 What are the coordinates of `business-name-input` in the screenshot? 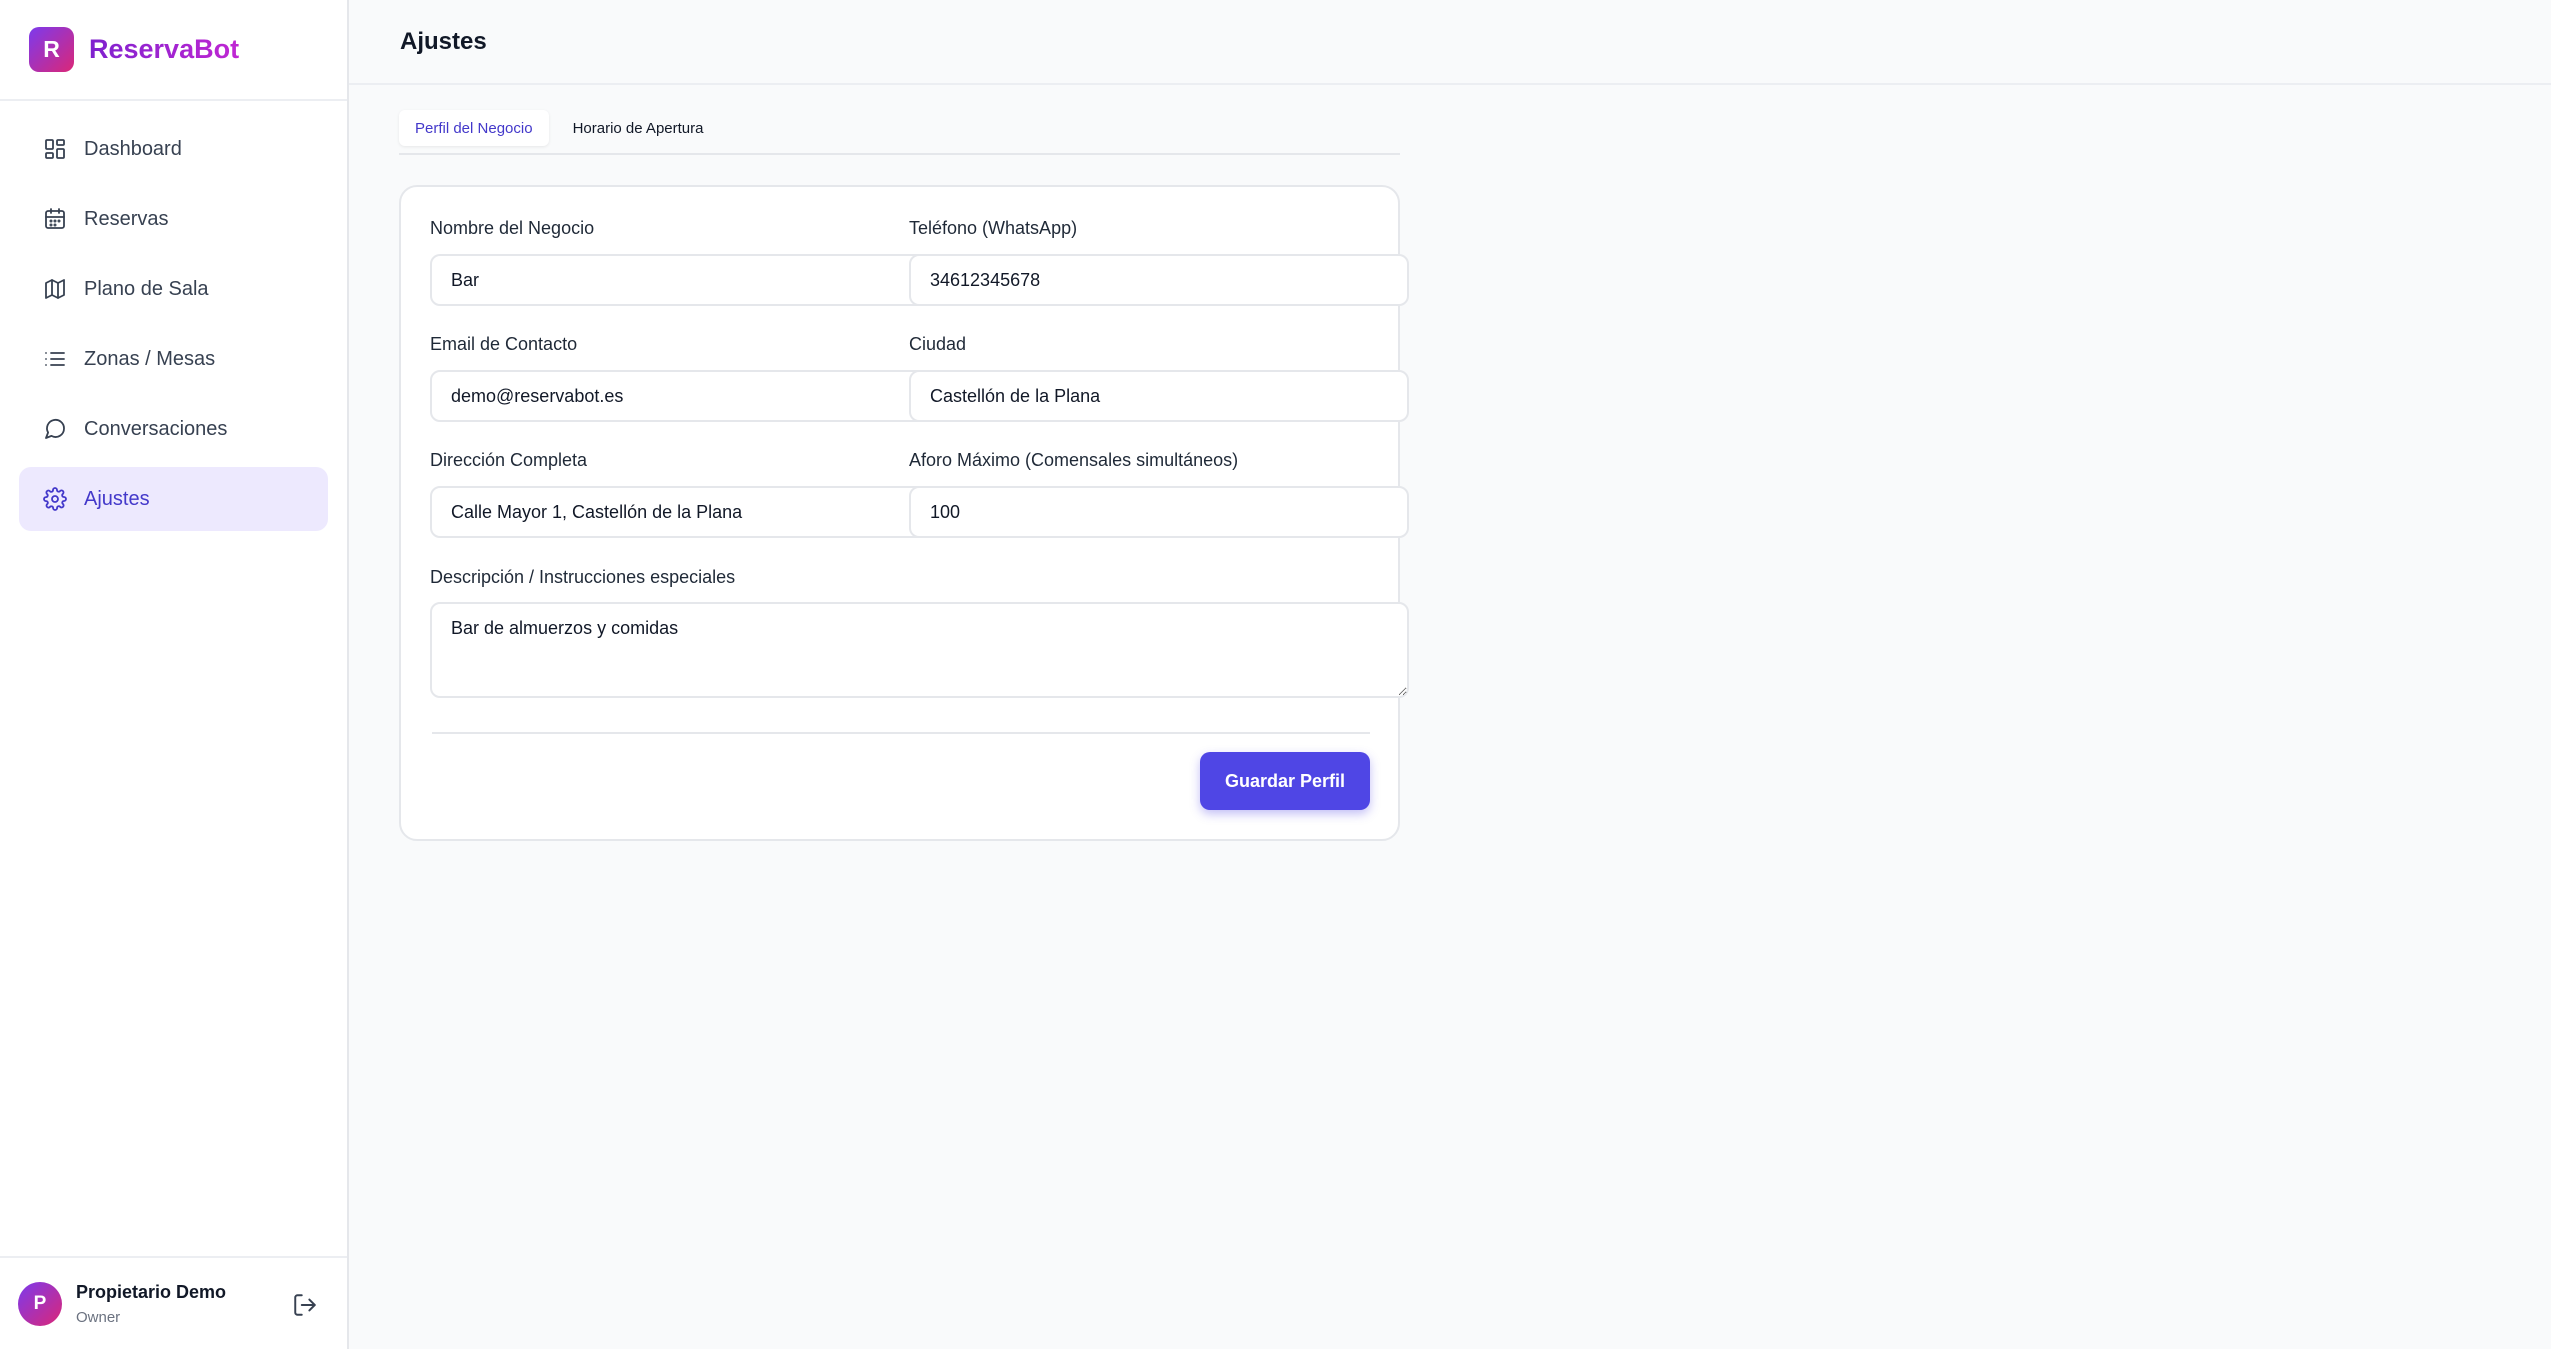 It's located at (680, 280).